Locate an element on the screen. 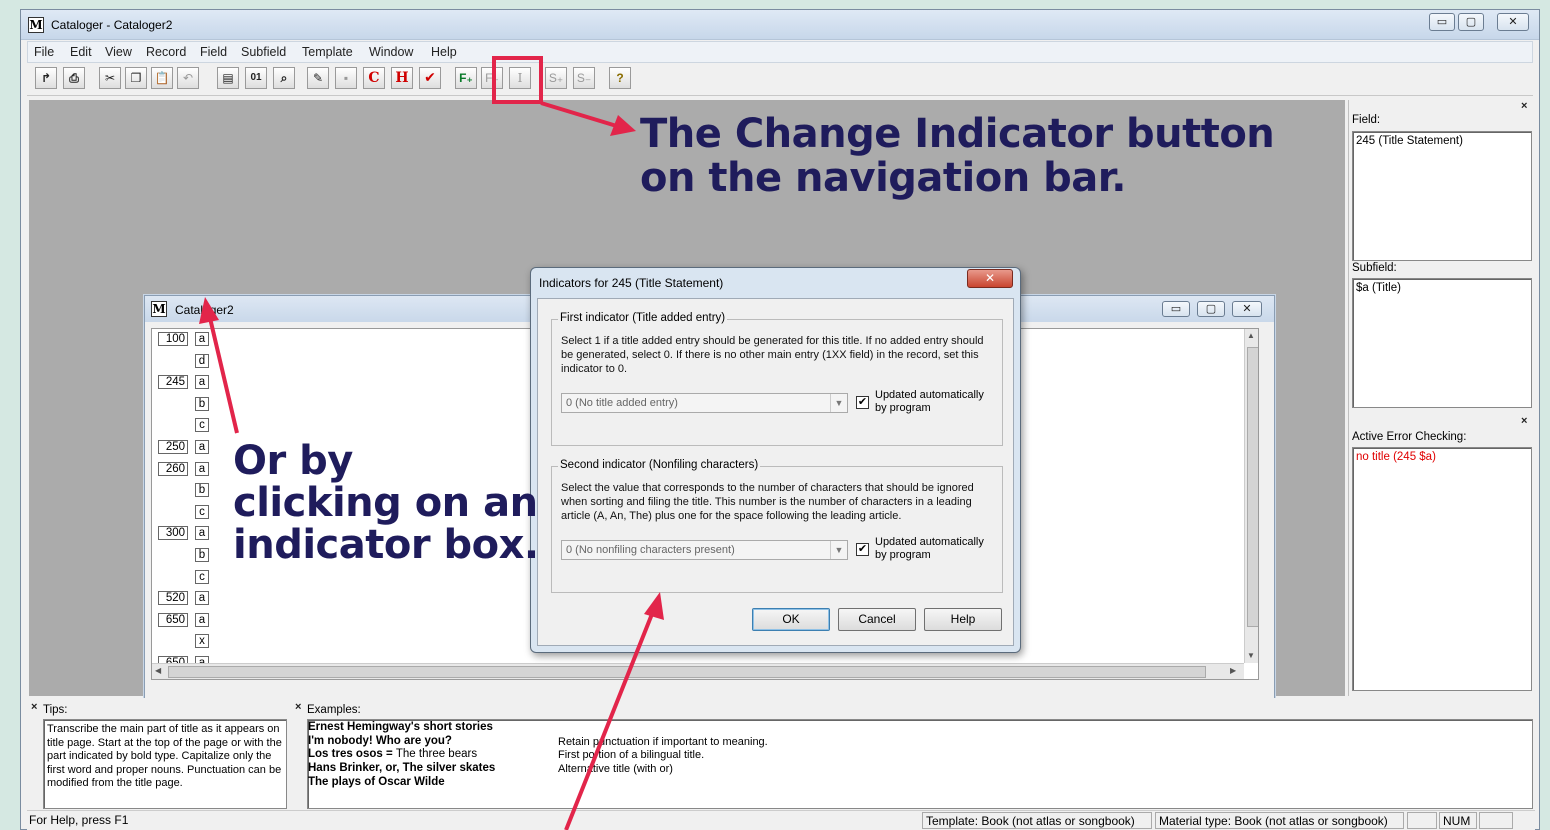 The width and height of the screenshot is (1550, 830). find-button: ⌕ is located at coordinates (284, 78).